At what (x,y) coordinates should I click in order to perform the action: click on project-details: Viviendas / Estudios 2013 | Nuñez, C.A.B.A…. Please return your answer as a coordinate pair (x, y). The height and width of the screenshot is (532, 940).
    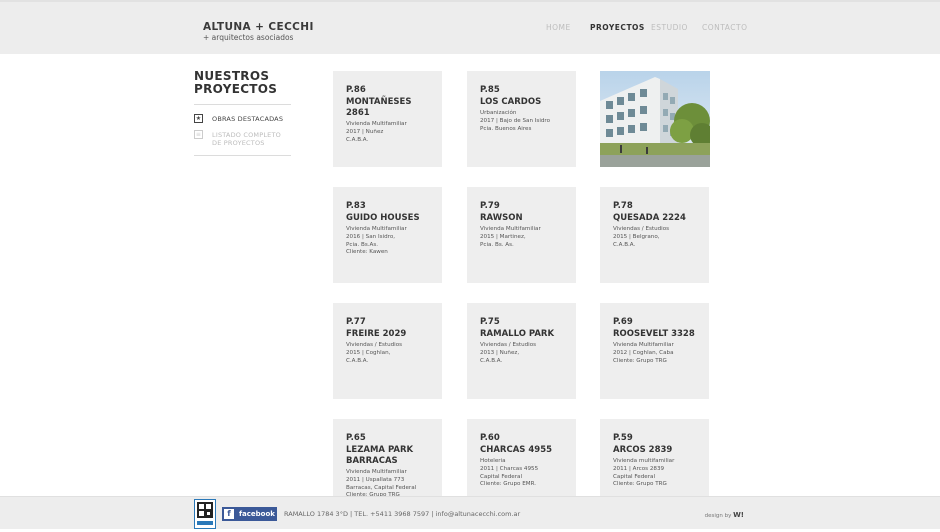
    Looking at the image, I should click on (528, 353).